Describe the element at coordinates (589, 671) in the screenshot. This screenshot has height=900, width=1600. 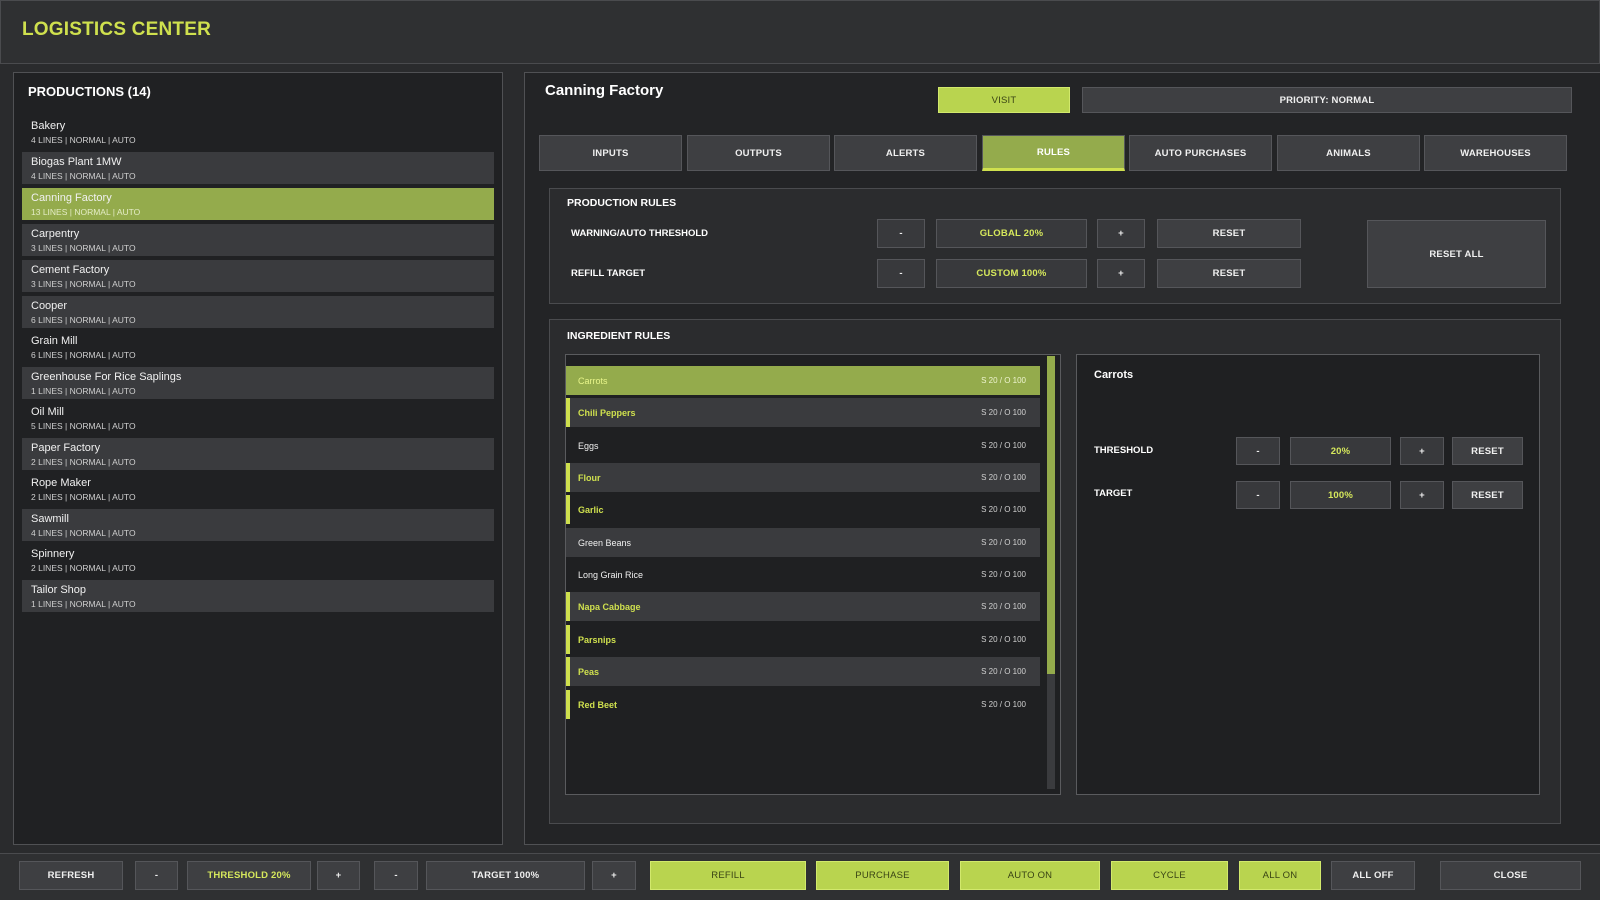
I see `ingredient-name: Peas` at that location.